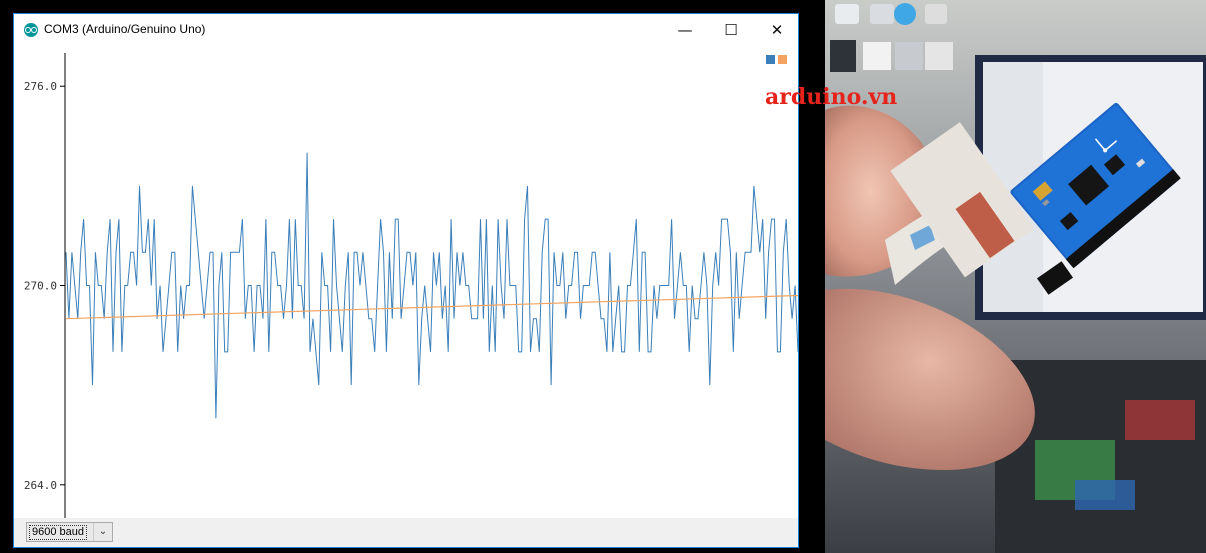 This screenshot has height=553, width=1206. What do you see at coordinates (102, 532) in the screenshot?
I see `chevron-down-icon: ⌄` at bounding box center [102, 532].